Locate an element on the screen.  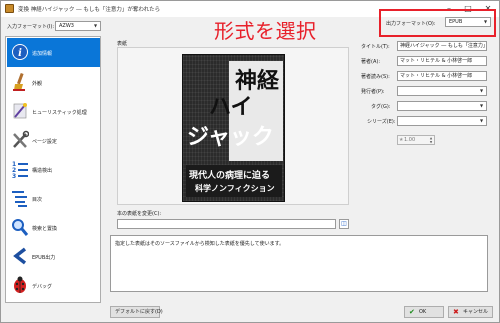
ok-button: ✔ OK is located at coordinates (424, 312).